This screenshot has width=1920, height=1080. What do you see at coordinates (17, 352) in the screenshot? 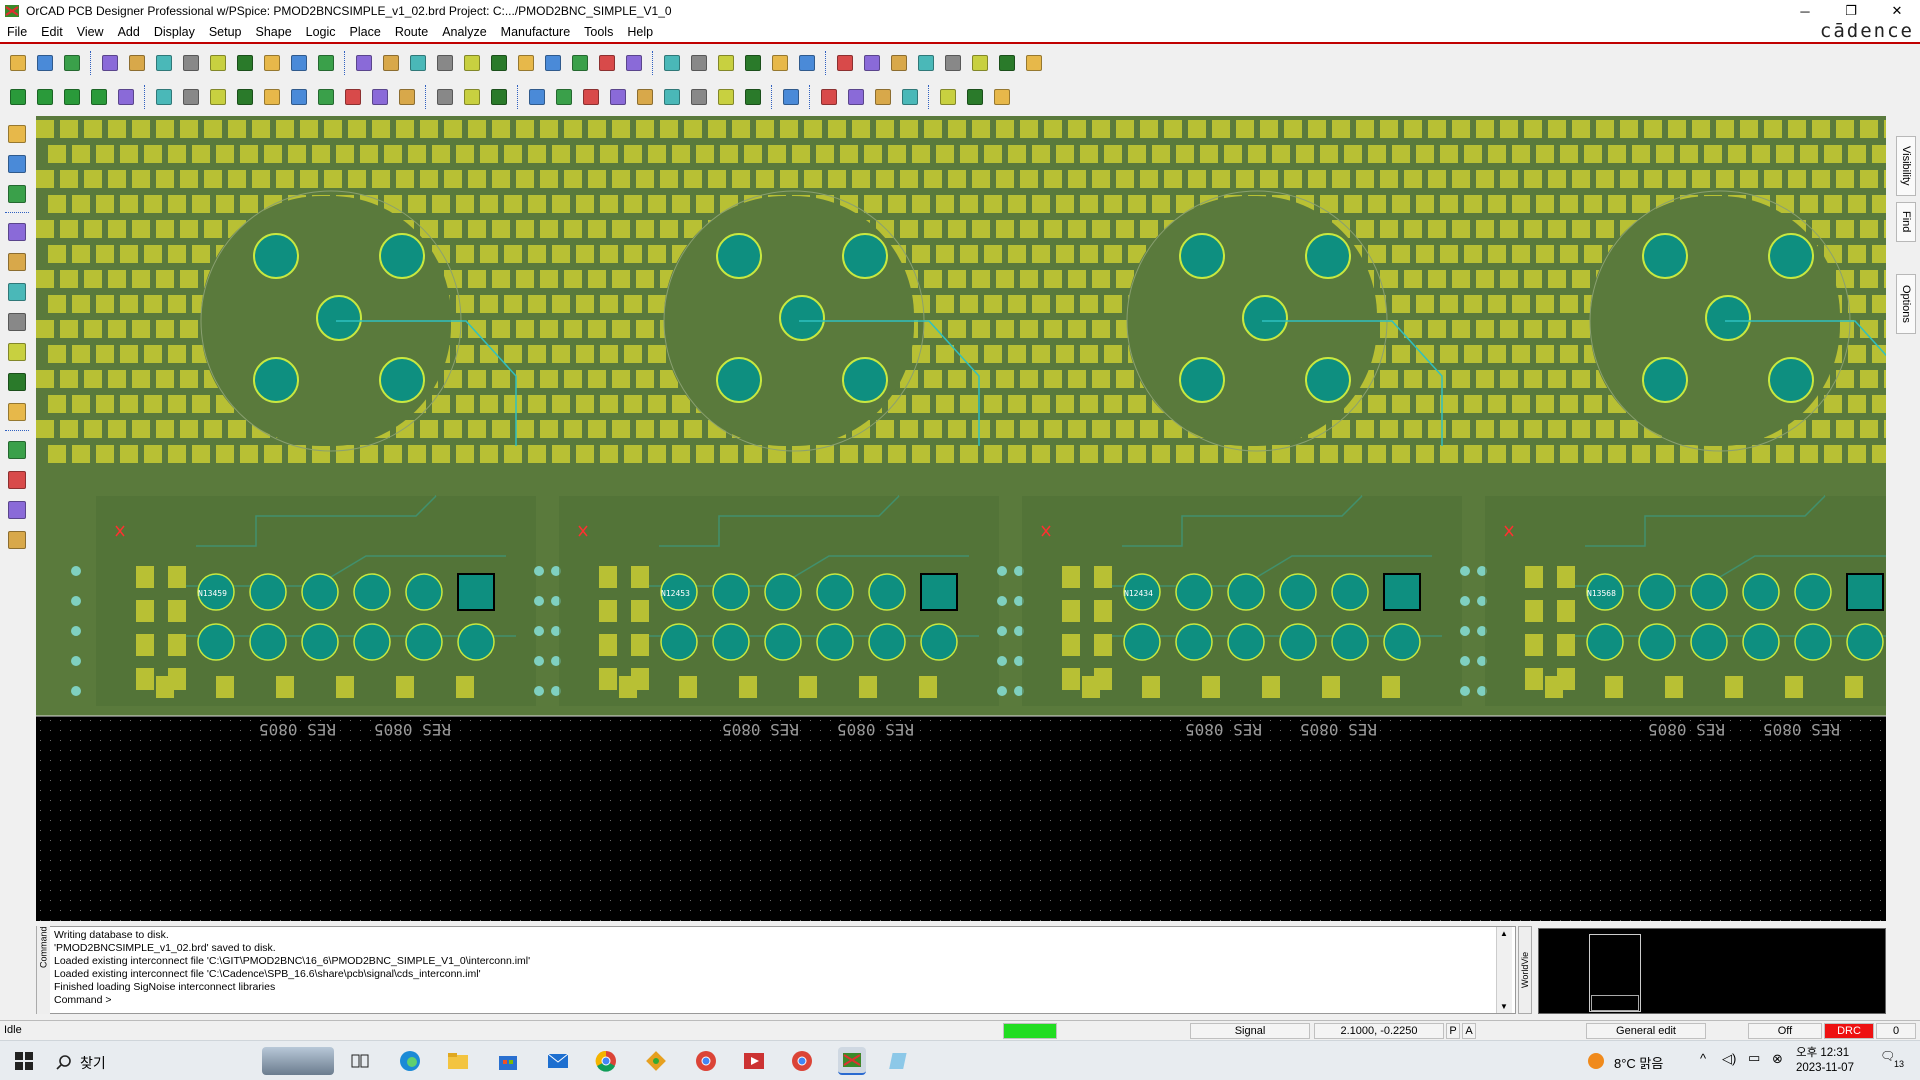
I see `custom-smooth-icon` at bounding box center [17, 352].